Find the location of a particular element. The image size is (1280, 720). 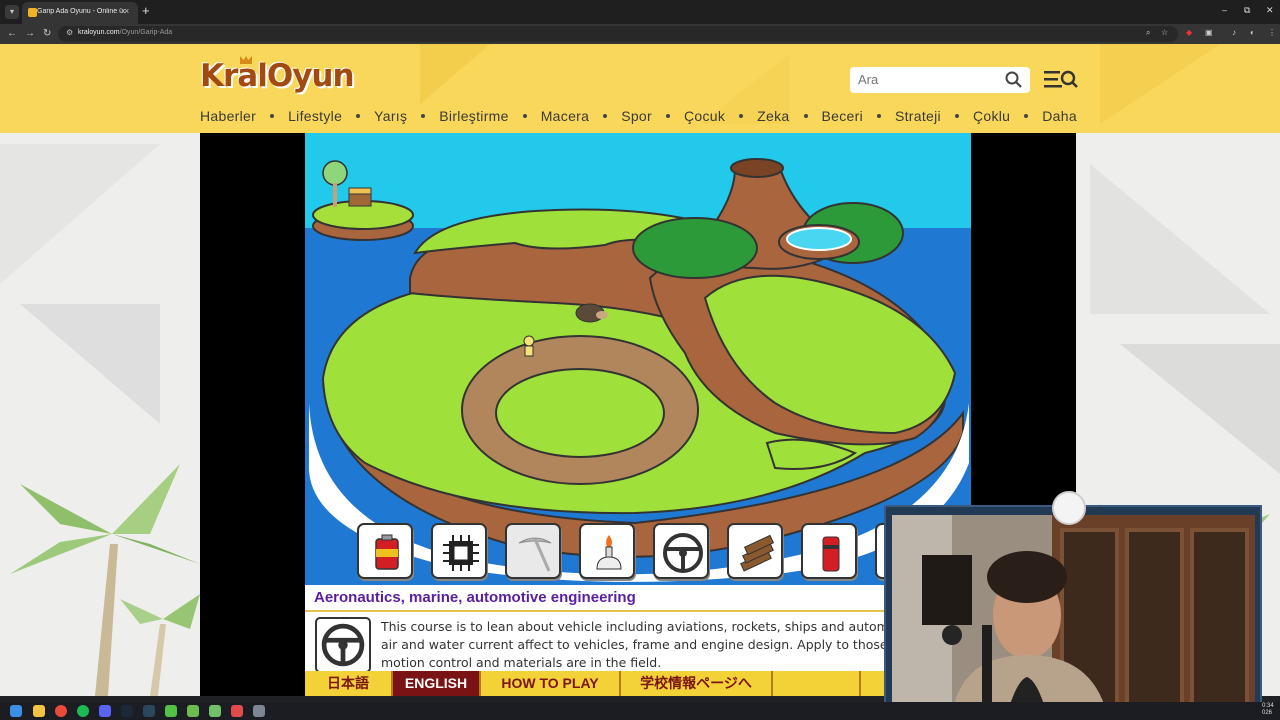

tool-slot-chip is located at coordinates (459, 551).